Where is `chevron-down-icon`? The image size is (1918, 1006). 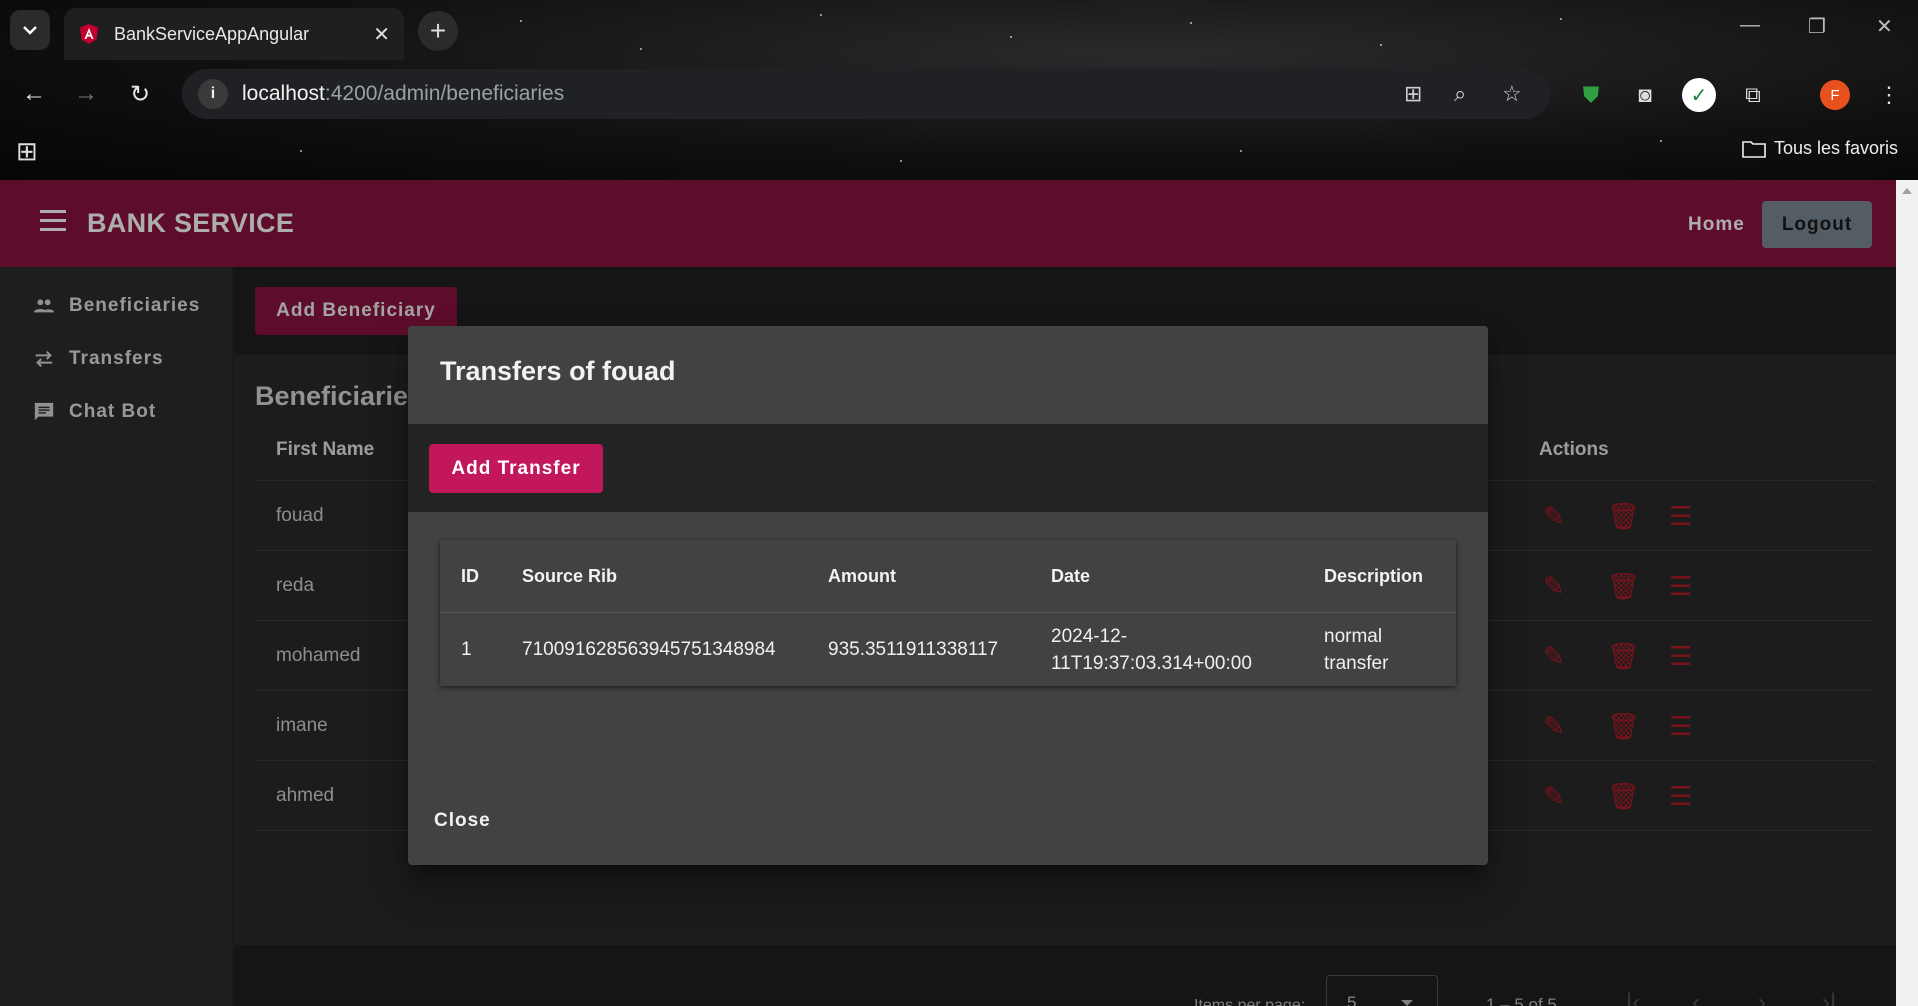 chevron-down-icon is located at coordinates (30, 30).